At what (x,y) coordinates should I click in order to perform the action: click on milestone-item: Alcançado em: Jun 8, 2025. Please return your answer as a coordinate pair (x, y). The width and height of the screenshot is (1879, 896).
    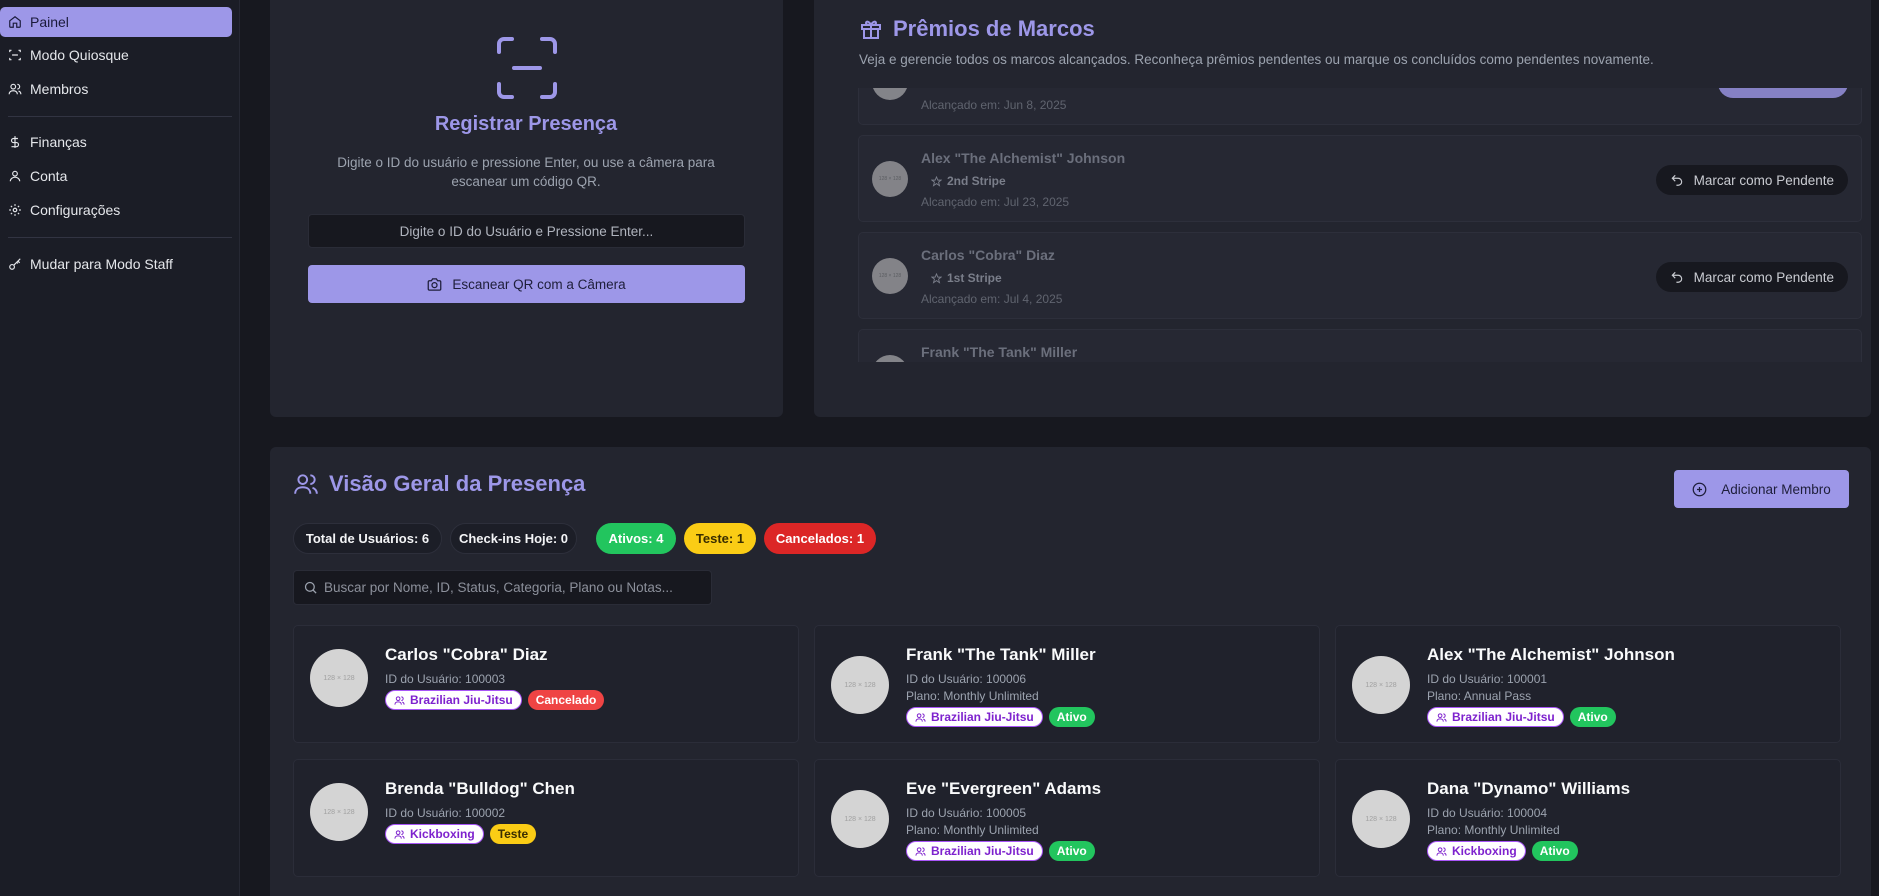
    Looking at the image, I should click on (1360, 106).